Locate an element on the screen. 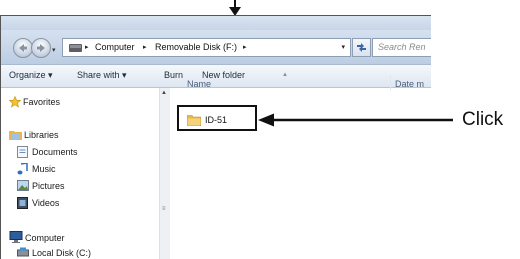 The width and height of the screenshot is (520, 259). nav-music: Music is located at coordinates (44, 169).